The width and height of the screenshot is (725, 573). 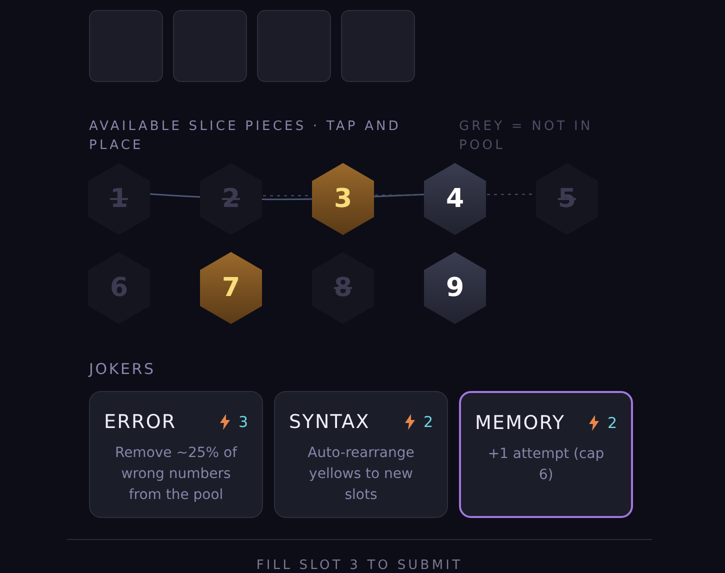 I want to click on joker-card: ERROR 3 Remove ~25% of wrong numbers from the pool, so click(x=176, y=454).